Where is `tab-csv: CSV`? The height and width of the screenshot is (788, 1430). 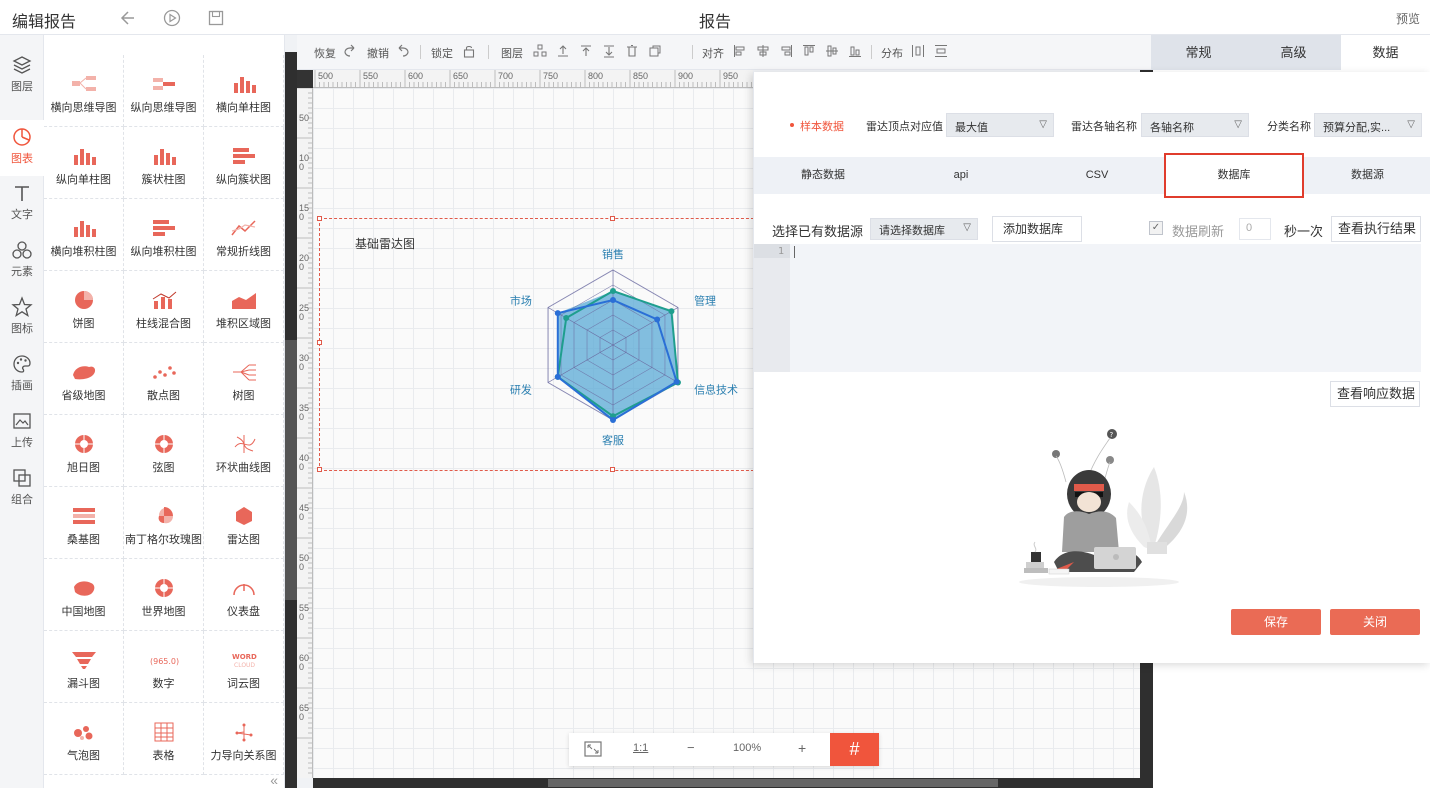 tab-csv: CSV is located at coordinates (1097, 175).